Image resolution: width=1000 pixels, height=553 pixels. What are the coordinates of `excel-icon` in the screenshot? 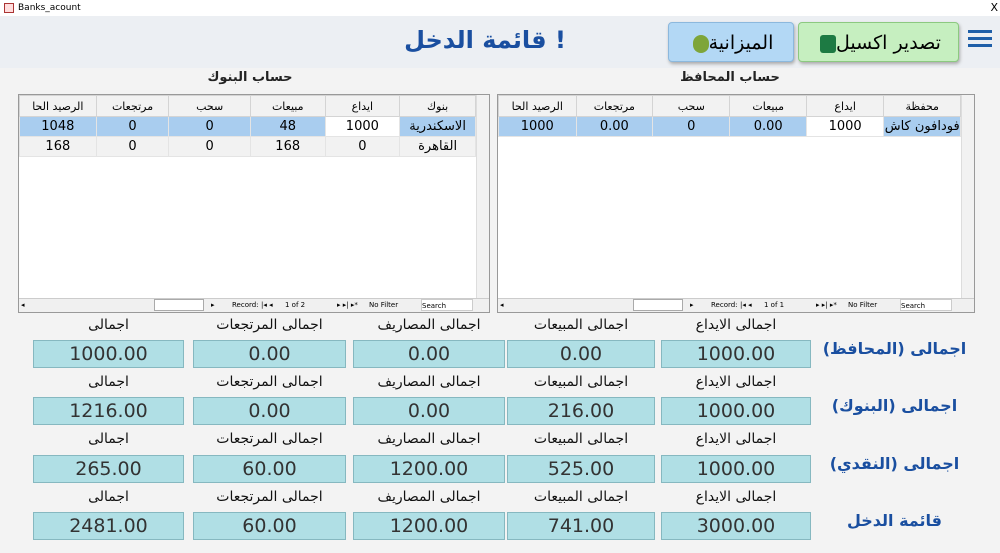 It's located at (828, 43).